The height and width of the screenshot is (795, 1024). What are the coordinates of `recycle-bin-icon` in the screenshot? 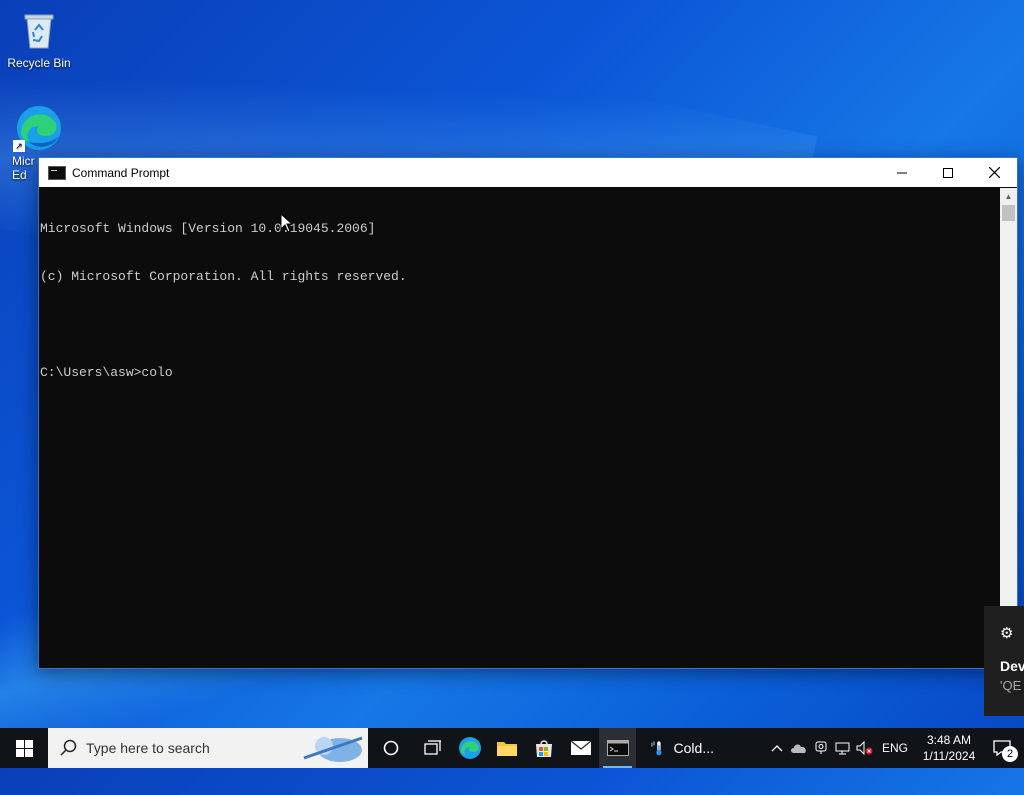 It's located at (39, 30).